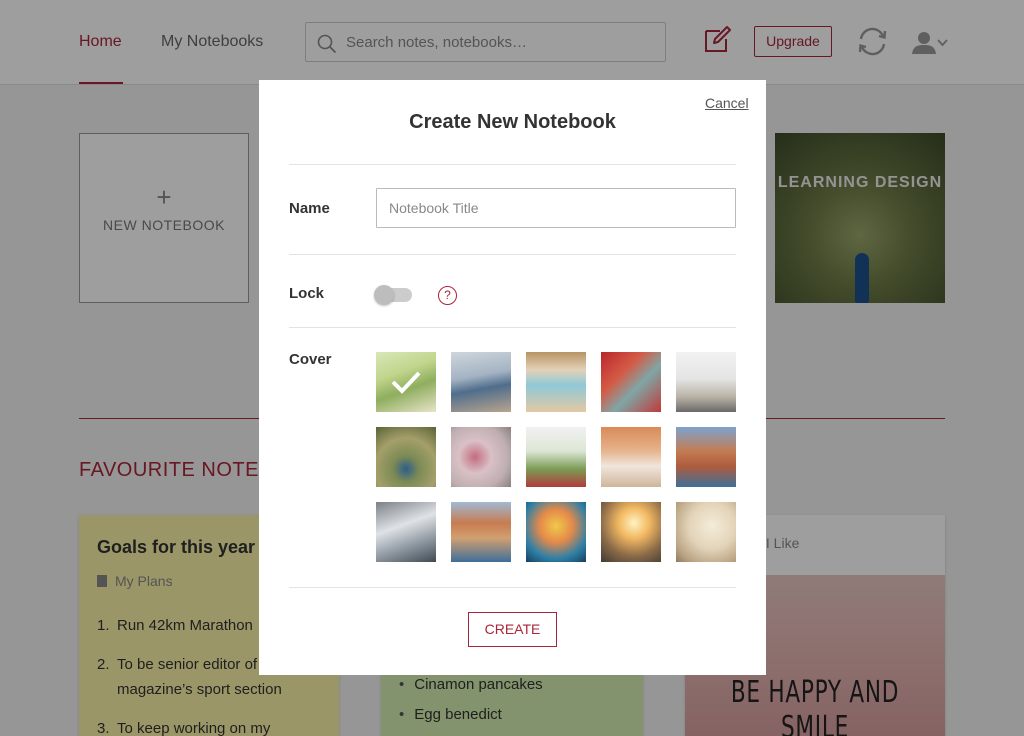 This screenshot has height=736, width=1024. What do you see at coordinates (706, 532) in the screenshot?
I see `cover-option-dreamcatcher` at bounding box center [706, 532].